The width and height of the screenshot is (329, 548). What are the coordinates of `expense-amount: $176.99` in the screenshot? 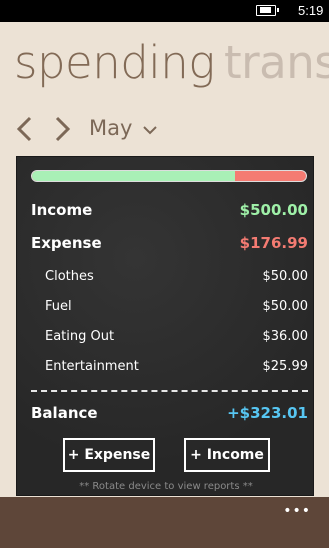 It's located at (273, 243).